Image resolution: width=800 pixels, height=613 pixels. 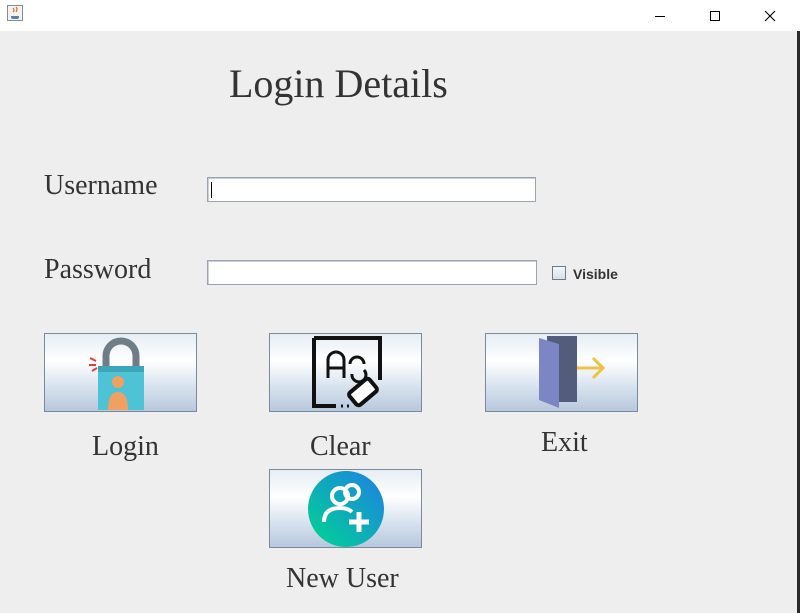 I want to click on exit-button, so click(x=561, y=372).